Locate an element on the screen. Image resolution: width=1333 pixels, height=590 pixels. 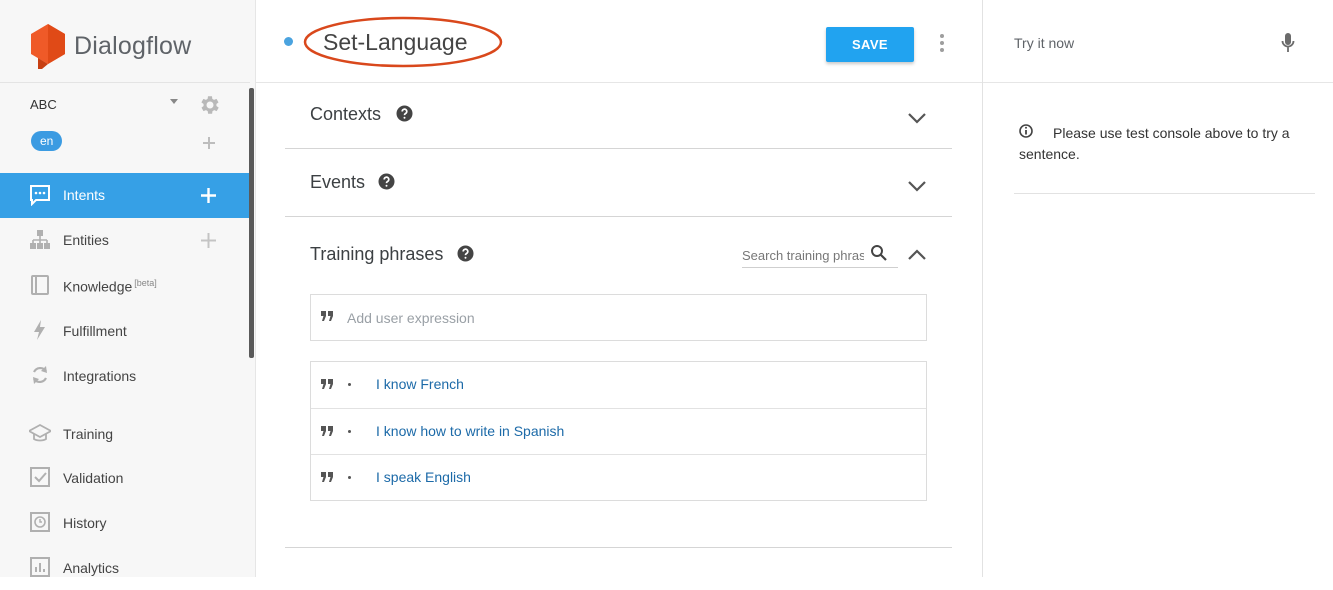
unsaved-indicator is located at coordinates (288, 41).